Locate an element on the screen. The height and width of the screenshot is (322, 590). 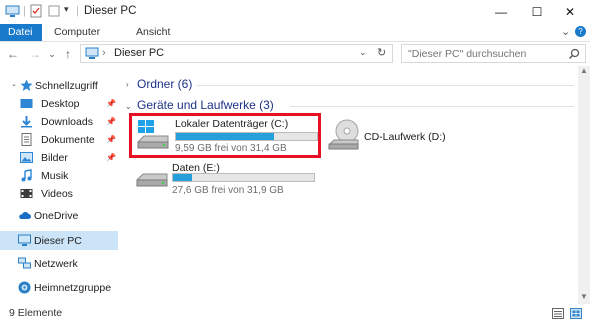
navigation-bar: ← → ⌄ ↑ › Dieser PC ⌄ ↻ is located at coordinates (295, 54).